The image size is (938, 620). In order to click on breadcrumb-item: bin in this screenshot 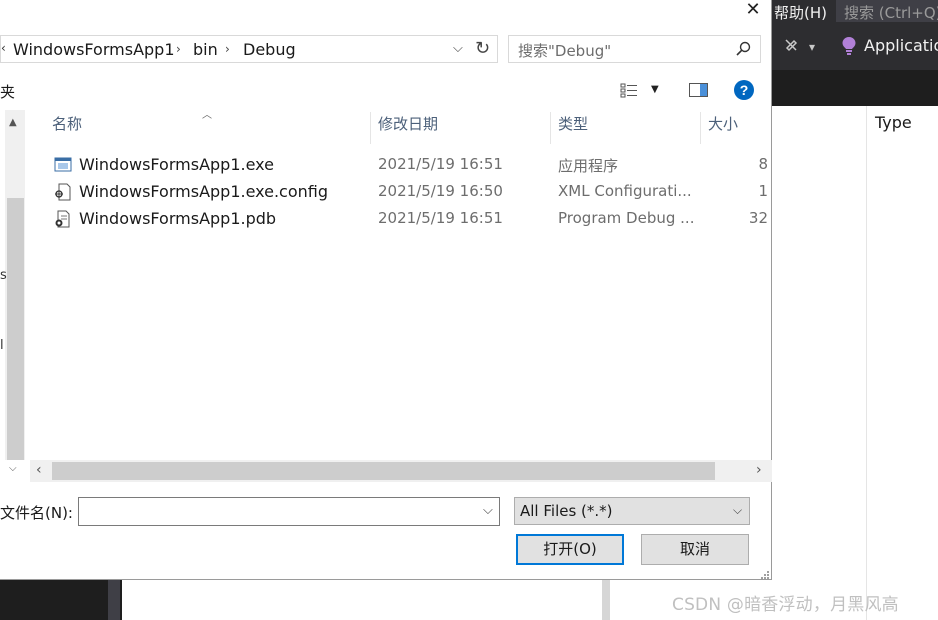, I will do `click(205, 49)`.